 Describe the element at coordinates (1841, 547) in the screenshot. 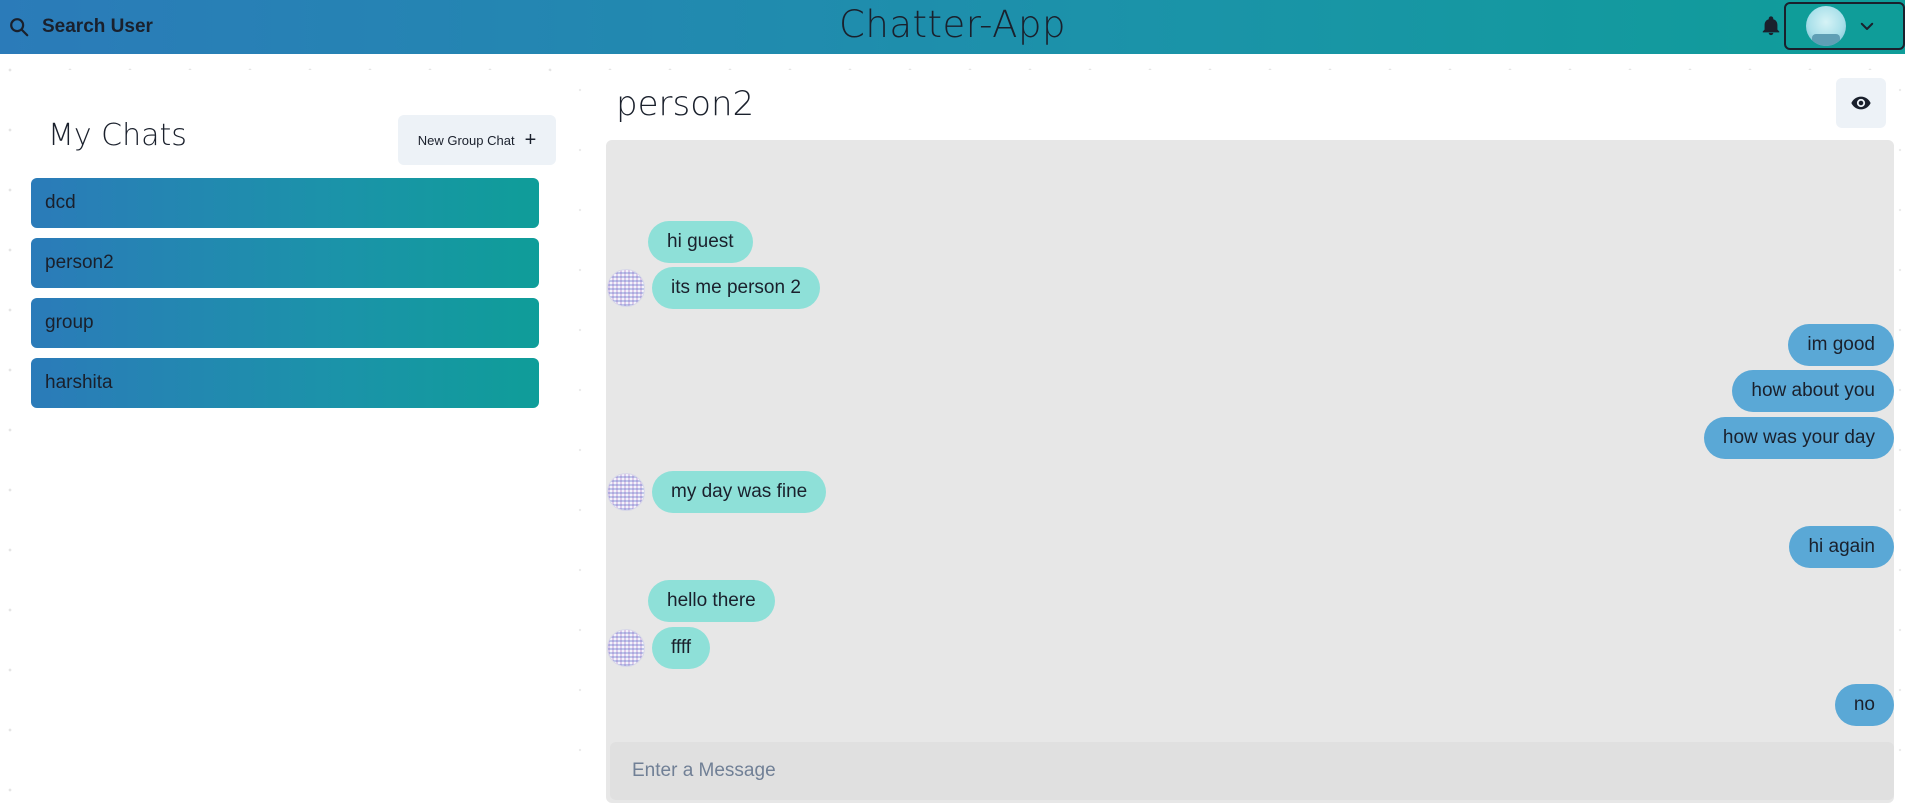

I see `message-outgoing: hi again` at that location.